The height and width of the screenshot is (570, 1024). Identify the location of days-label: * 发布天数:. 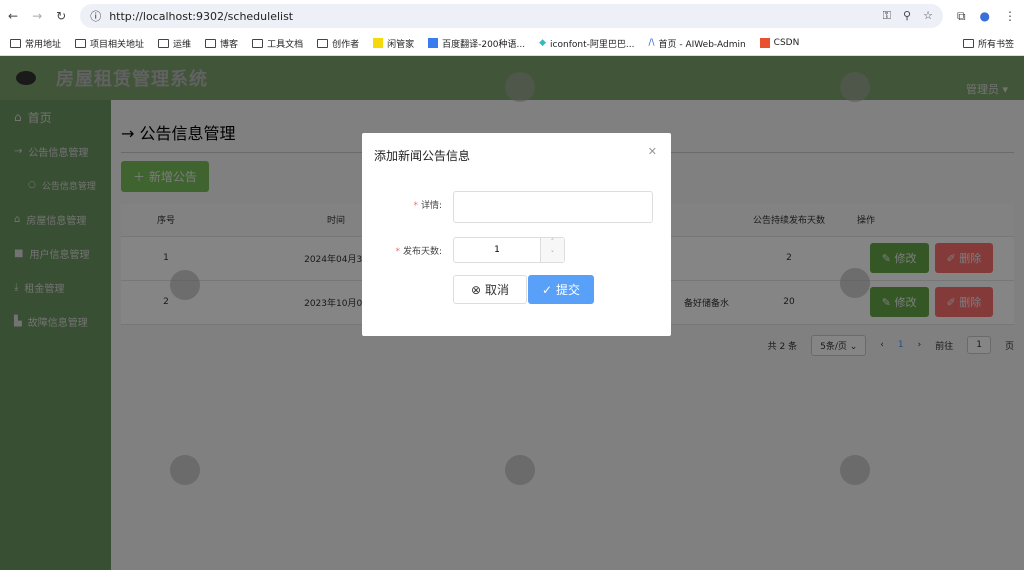
(418, 252).